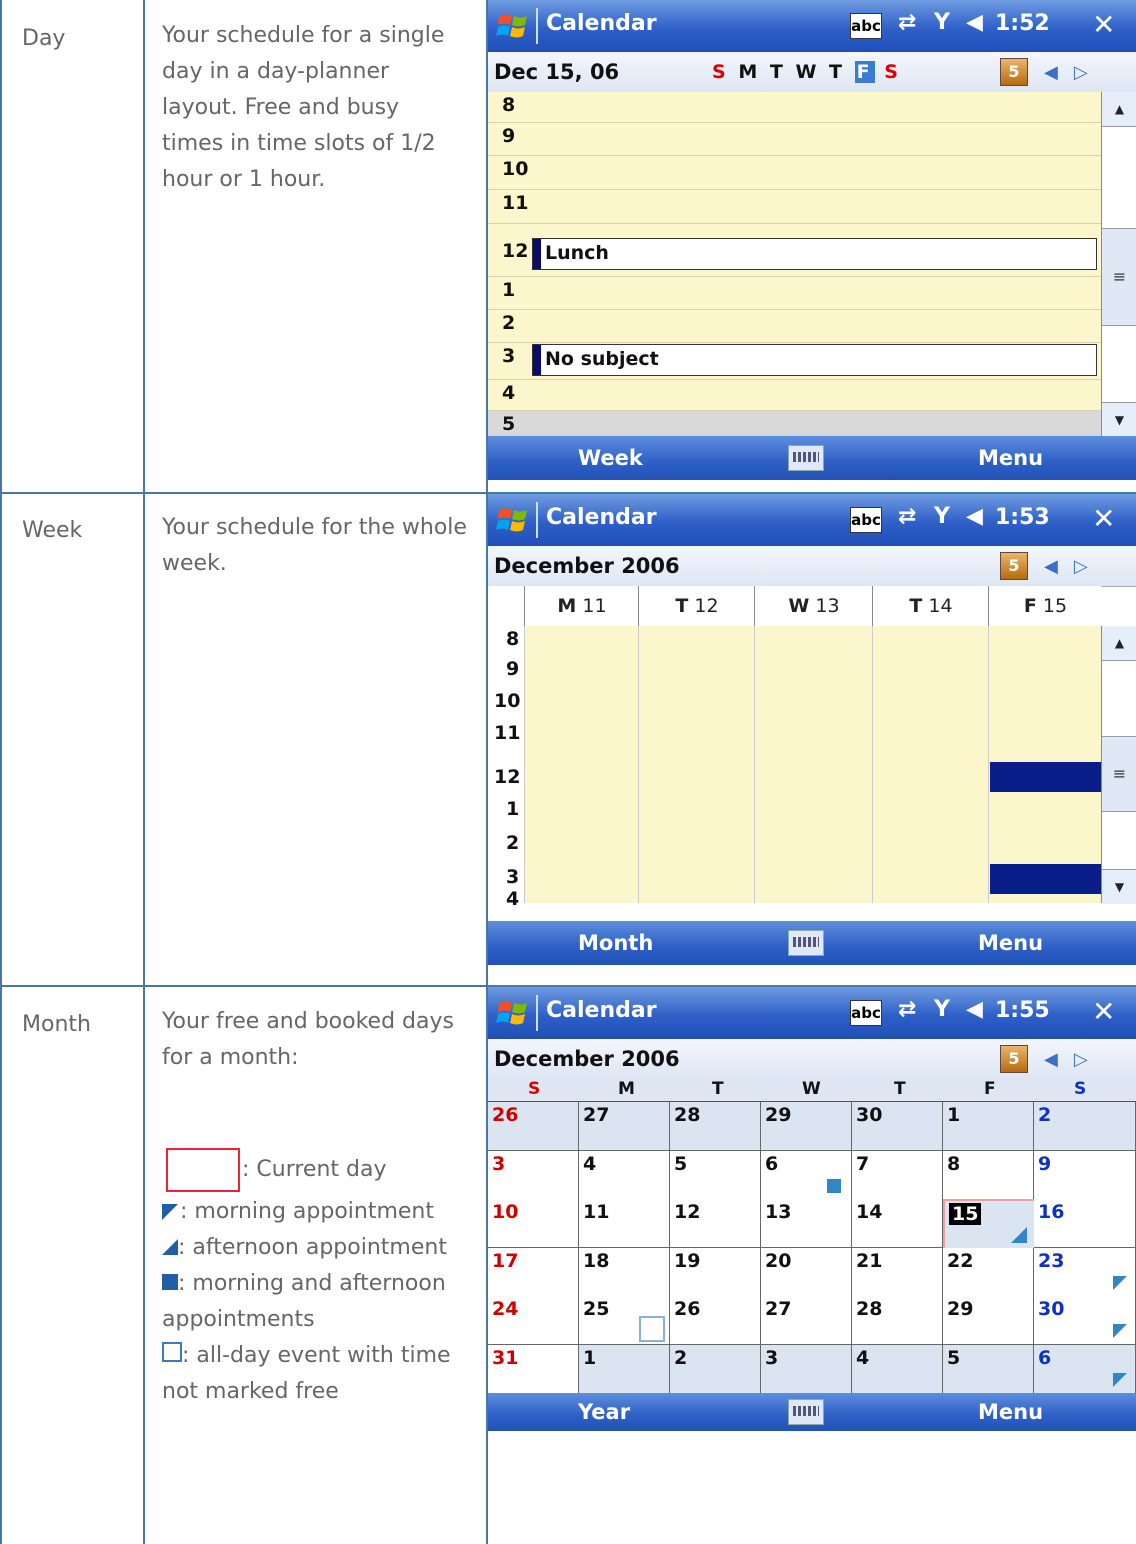 The height and width of the screenshot is (1544, 1136). I want to click on week-column-header: T 12, so click(696, 606).